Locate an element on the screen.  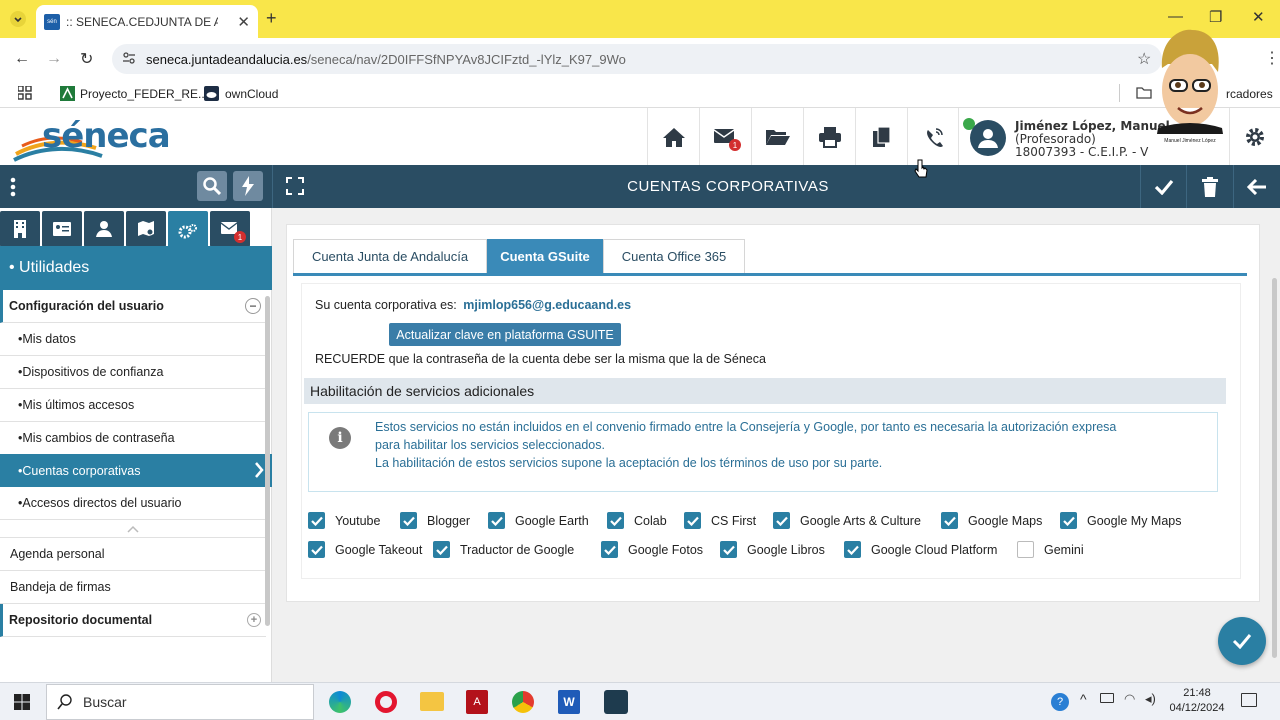
update-gsuite-button: Actualizar clave en plataforma GSUITE is located at coordinates (505, 334).